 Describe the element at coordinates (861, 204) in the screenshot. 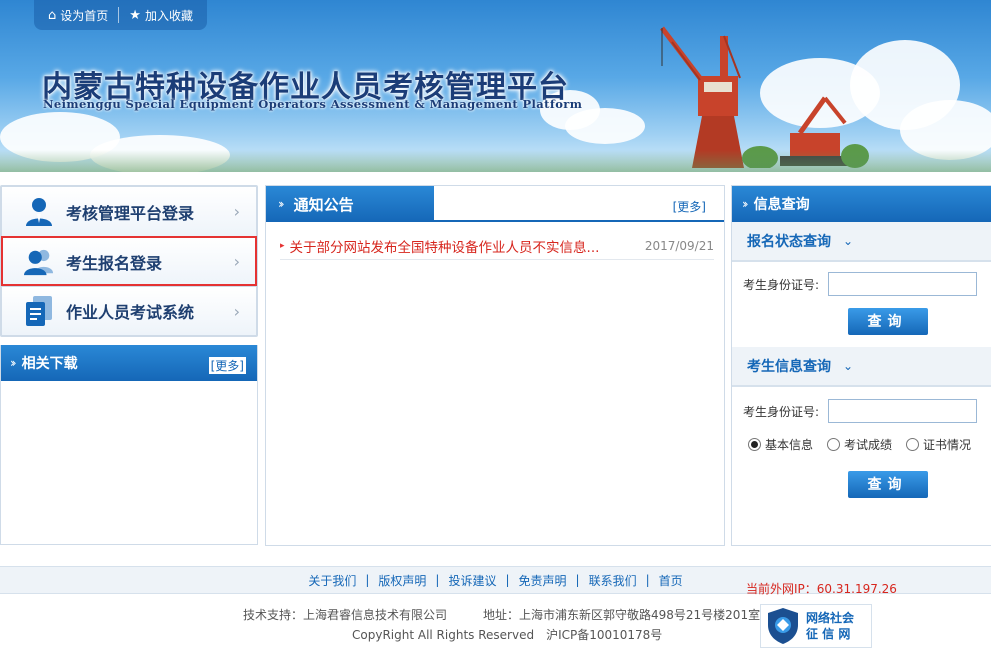

I see `info-query-header: ›› 信息查询` at that location.